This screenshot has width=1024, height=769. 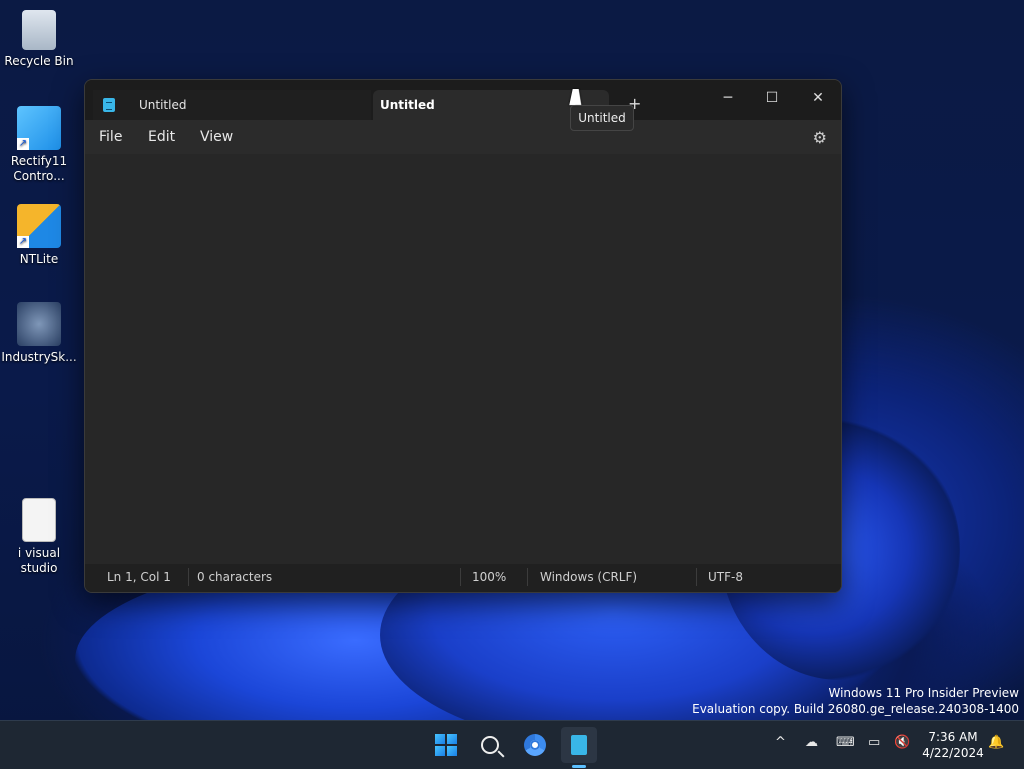 What do you see at coordinates (161, 137) in the screenshot?
I see `menu-edit: Edit` at bounding box center [161, 137].